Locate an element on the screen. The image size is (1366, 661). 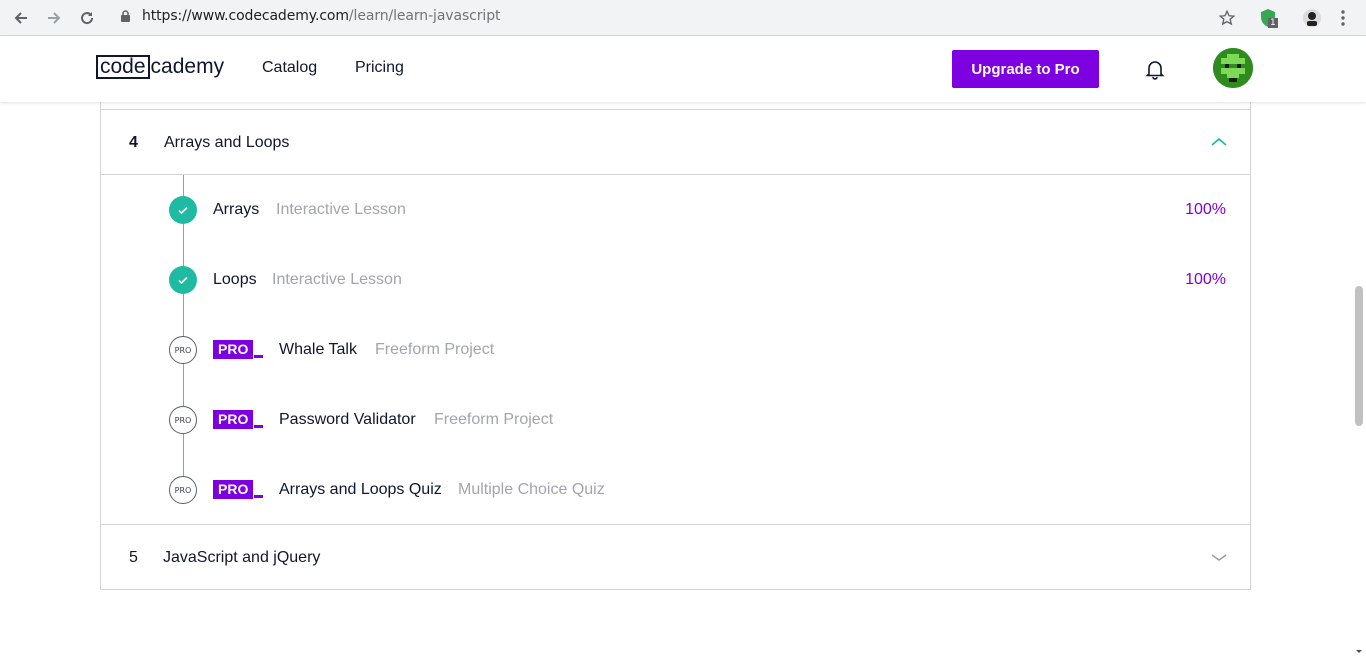
star-icon is located at coordinates (1227, 17).